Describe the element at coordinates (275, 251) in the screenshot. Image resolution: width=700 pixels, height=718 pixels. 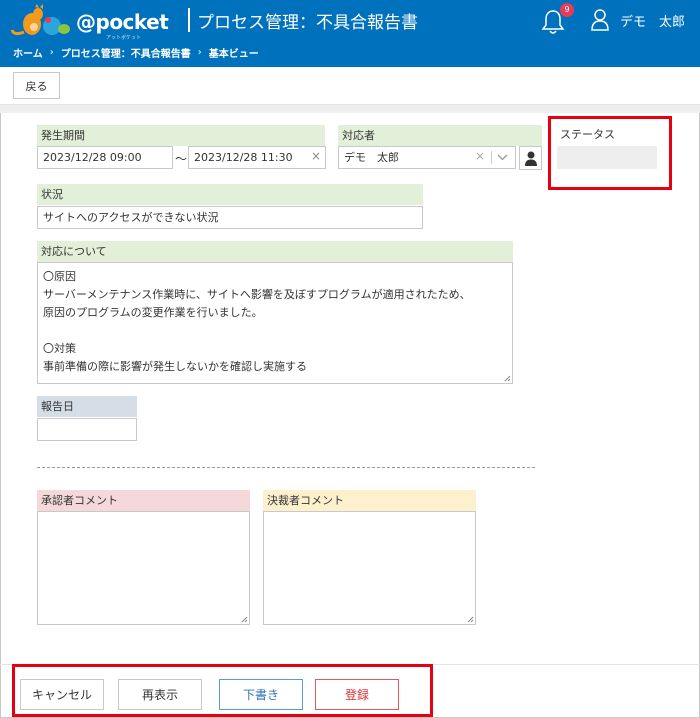
I see `response-label: 対応について` at that location.